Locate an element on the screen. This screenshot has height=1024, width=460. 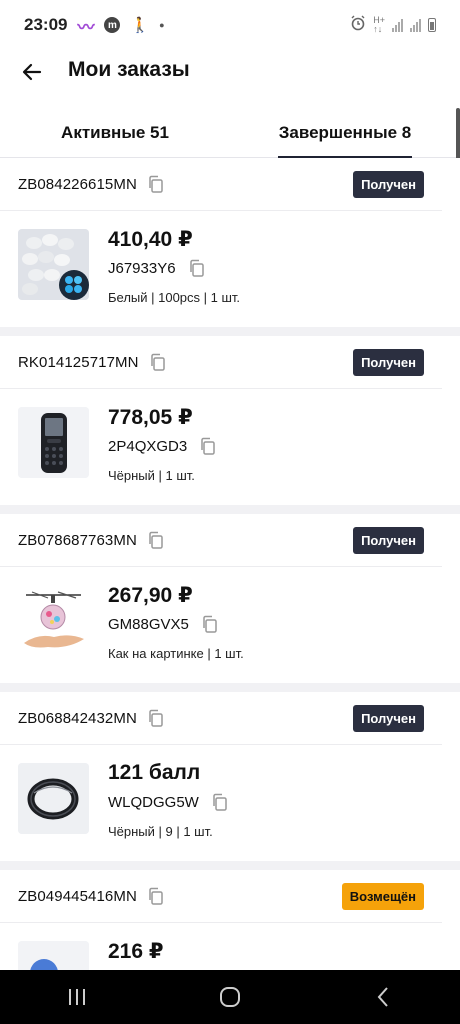
order-price: 121 балл is located at coordinates (154, 772).